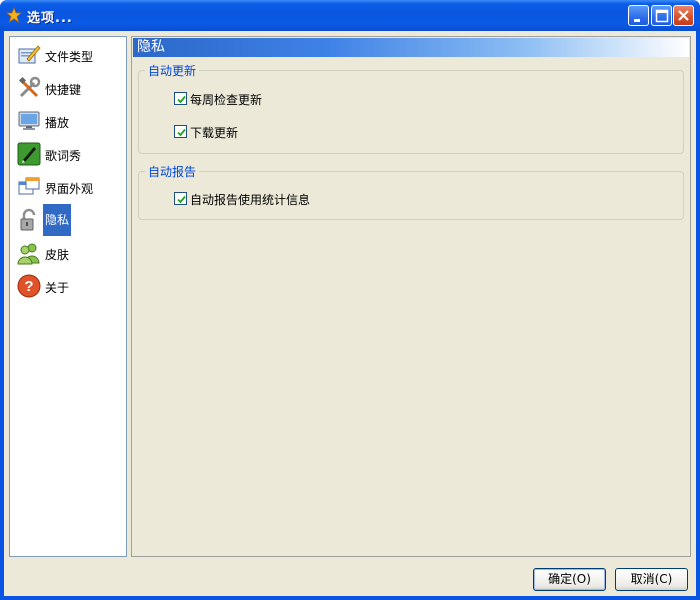 This screenshot has height=600, width=700. What do you see at coordinates (29, 55) in the screenshot?
I see `file-types-icon` at bounding box center [29, 55].